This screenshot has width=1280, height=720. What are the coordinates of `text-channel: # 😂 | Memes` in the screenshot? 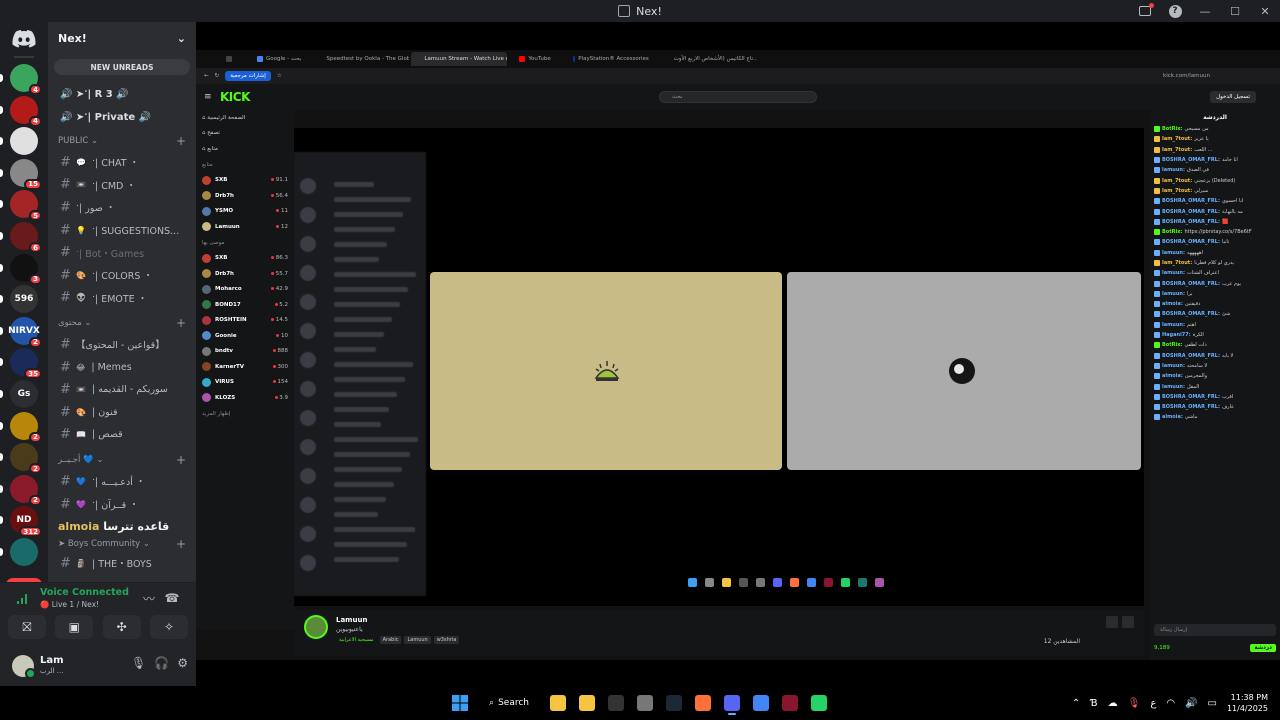 It's located at (122, 367).